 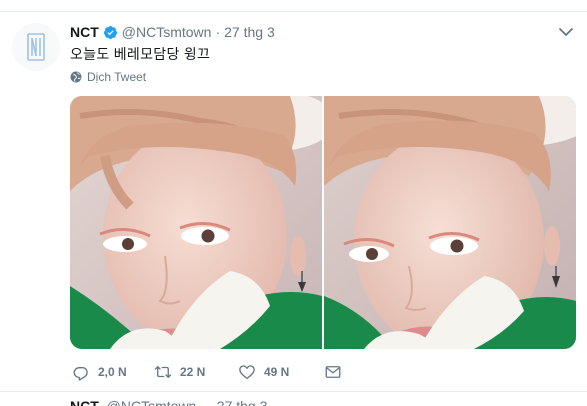 What do you see at coordinates (112, 372) in the screenshot?
I see `reply-count: 2,0 N` at bounding box center [112, 372].